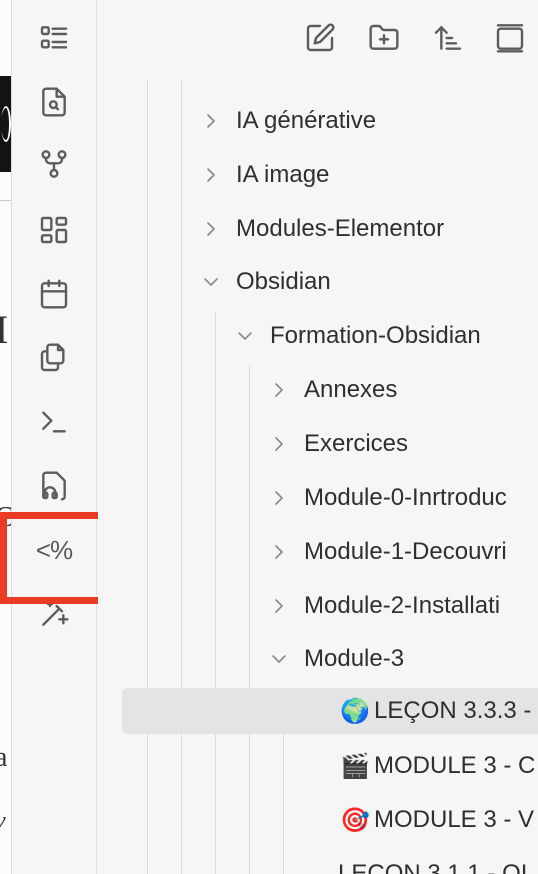 The height and width of the screenshot is (874, 538). I want to click on daily-notes-button, so click(54, 294).